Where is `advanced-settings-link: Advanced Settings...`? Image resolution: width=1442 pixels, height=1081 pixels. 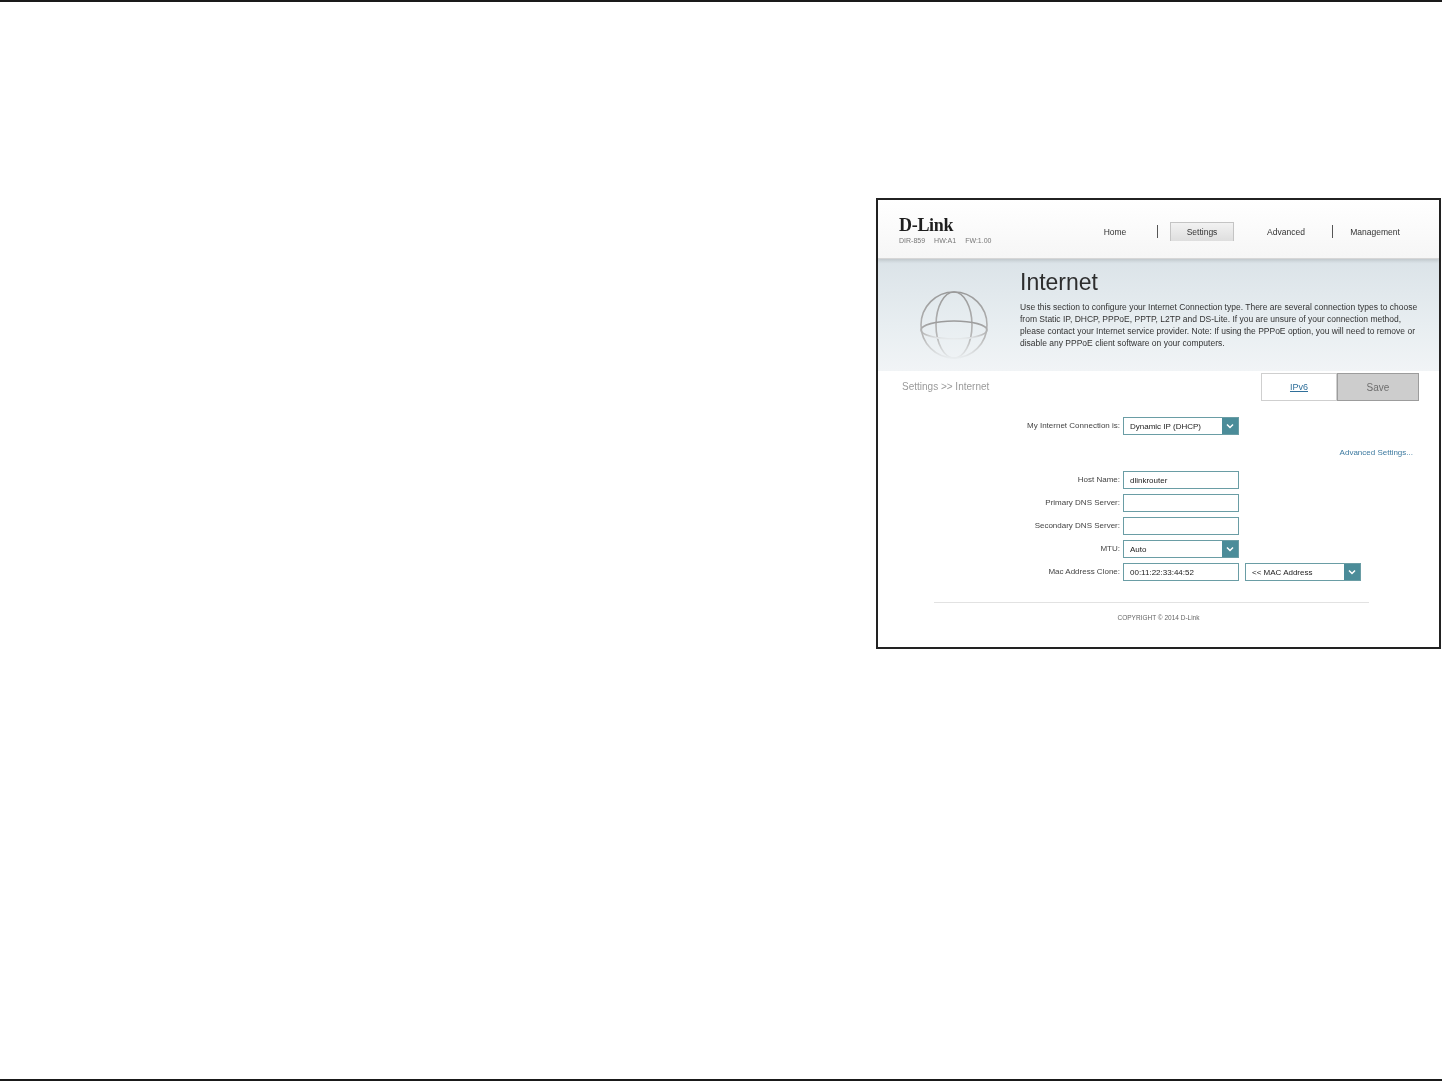
advanced-settings-link: Advanced Settings... is located at coordinates (1376, 453).